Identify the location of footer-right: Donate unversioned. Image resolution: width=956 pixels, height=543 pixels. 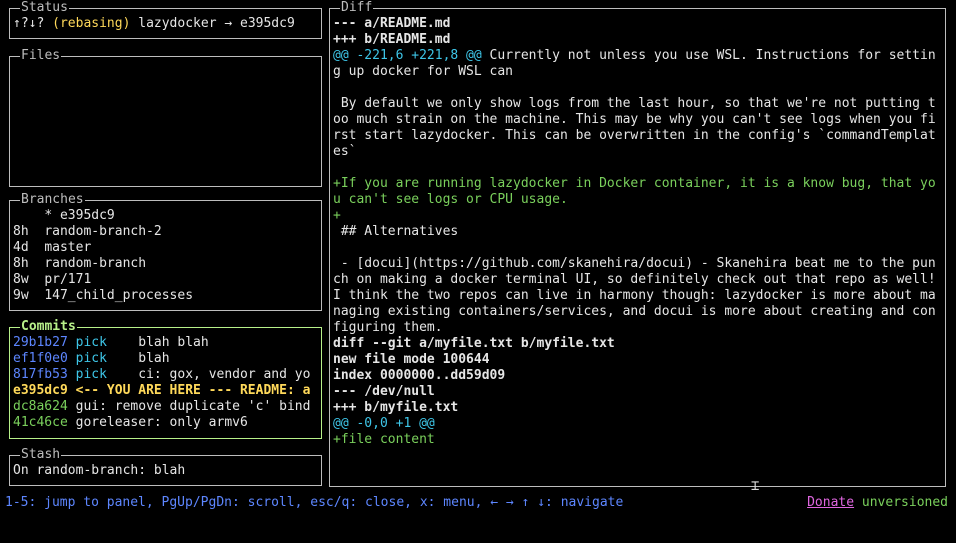
(877, 503).